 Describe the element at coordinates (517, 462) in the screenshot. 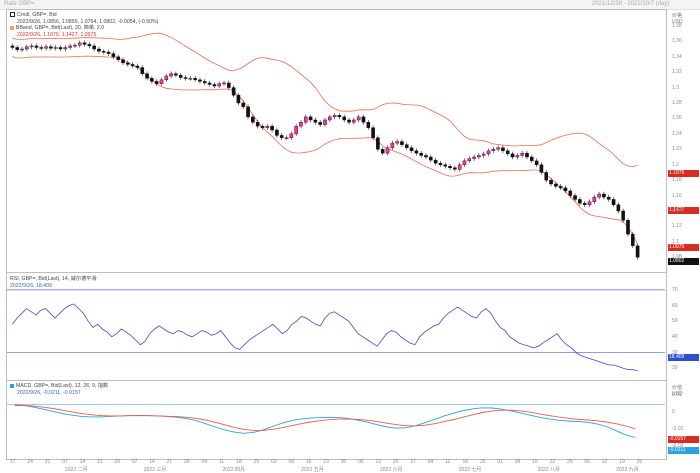

I see `x-axis-day-label: 08` at that location.